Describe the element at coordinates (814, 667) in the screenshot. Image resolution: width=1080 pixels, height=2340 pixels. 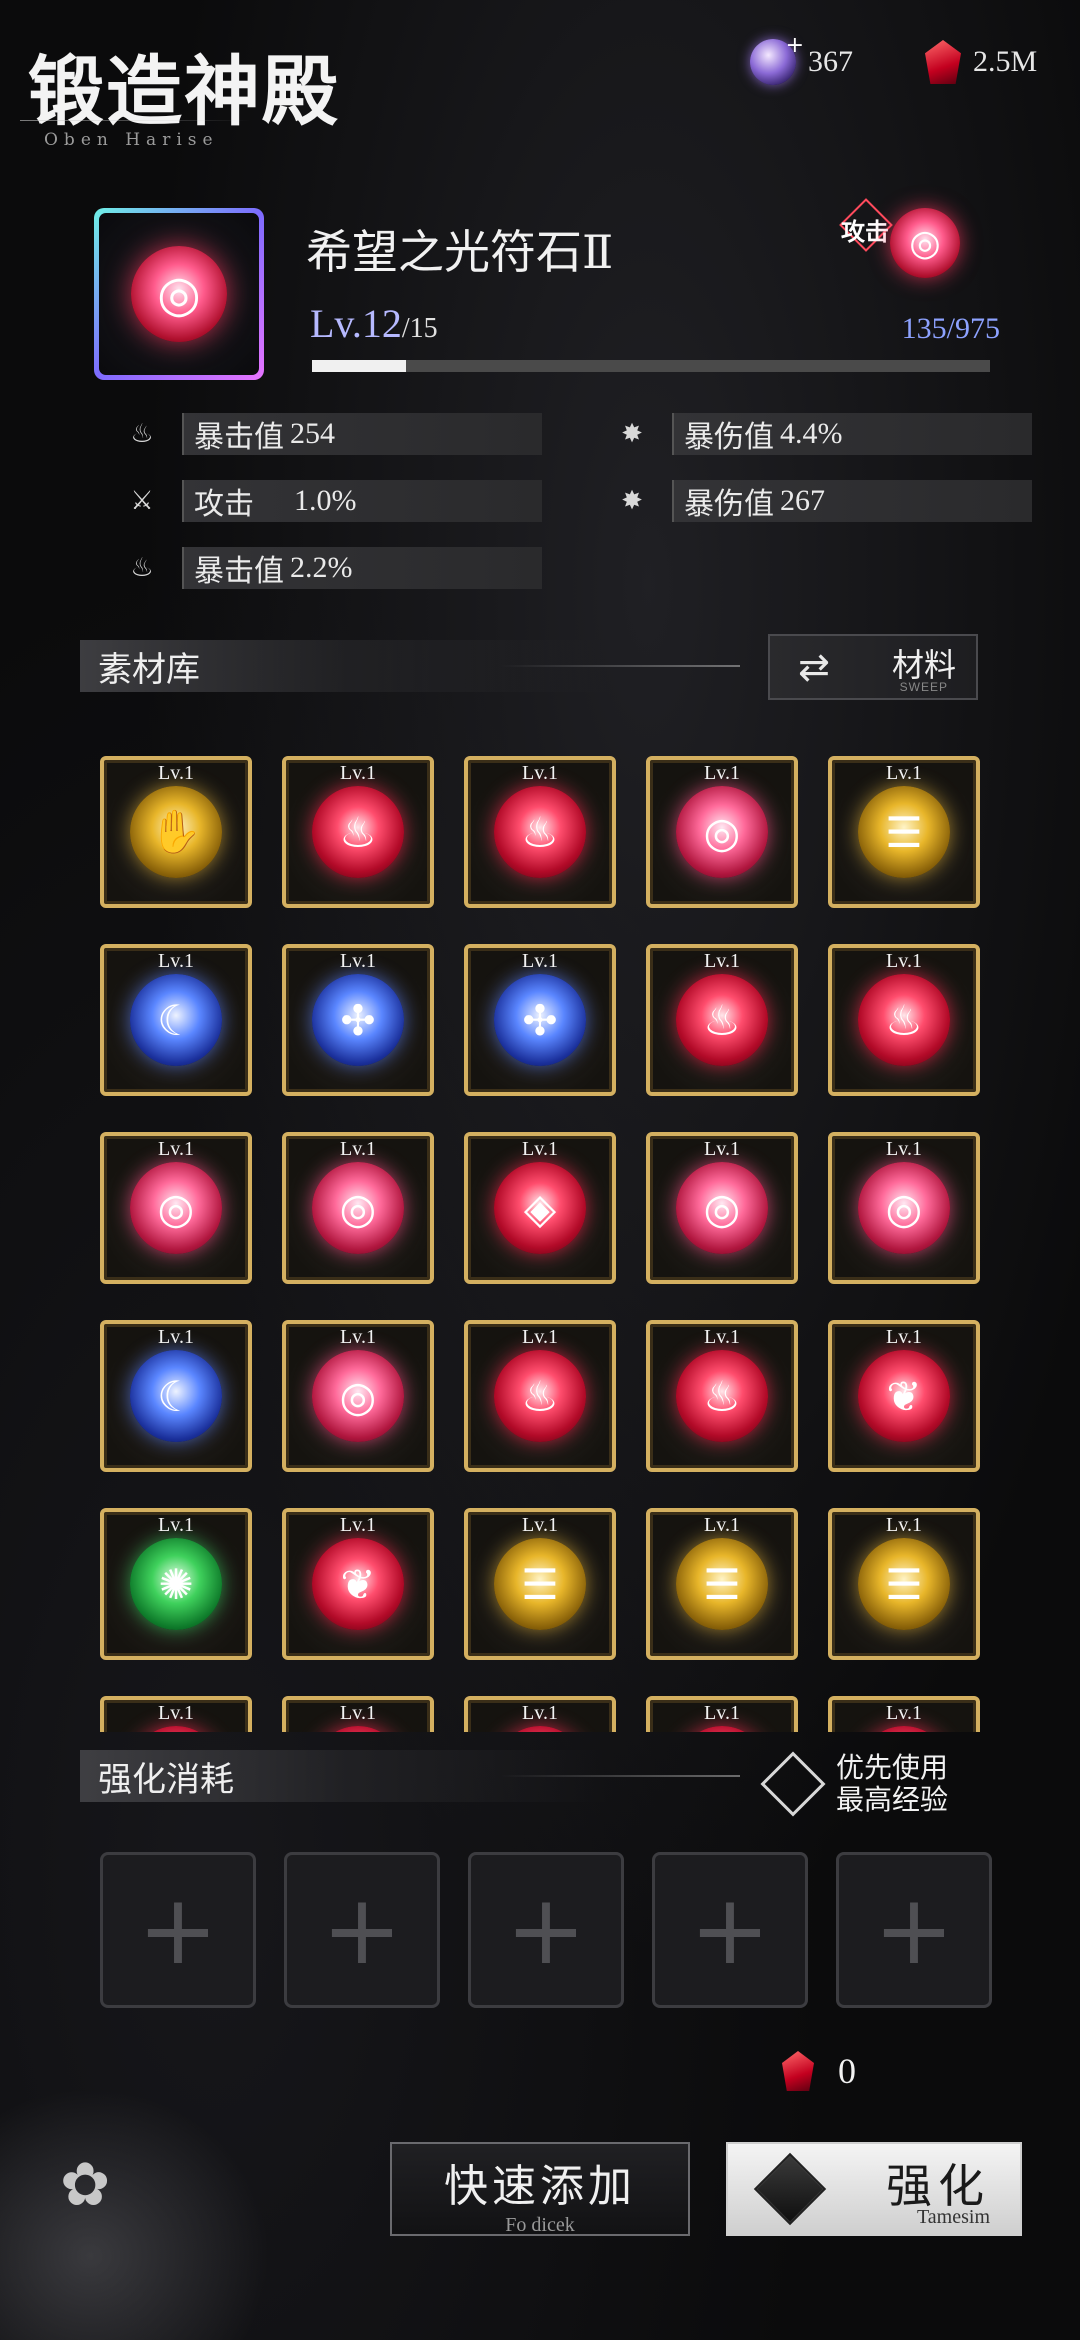
I see `swap-arrows-icon: ⇄` at that location.